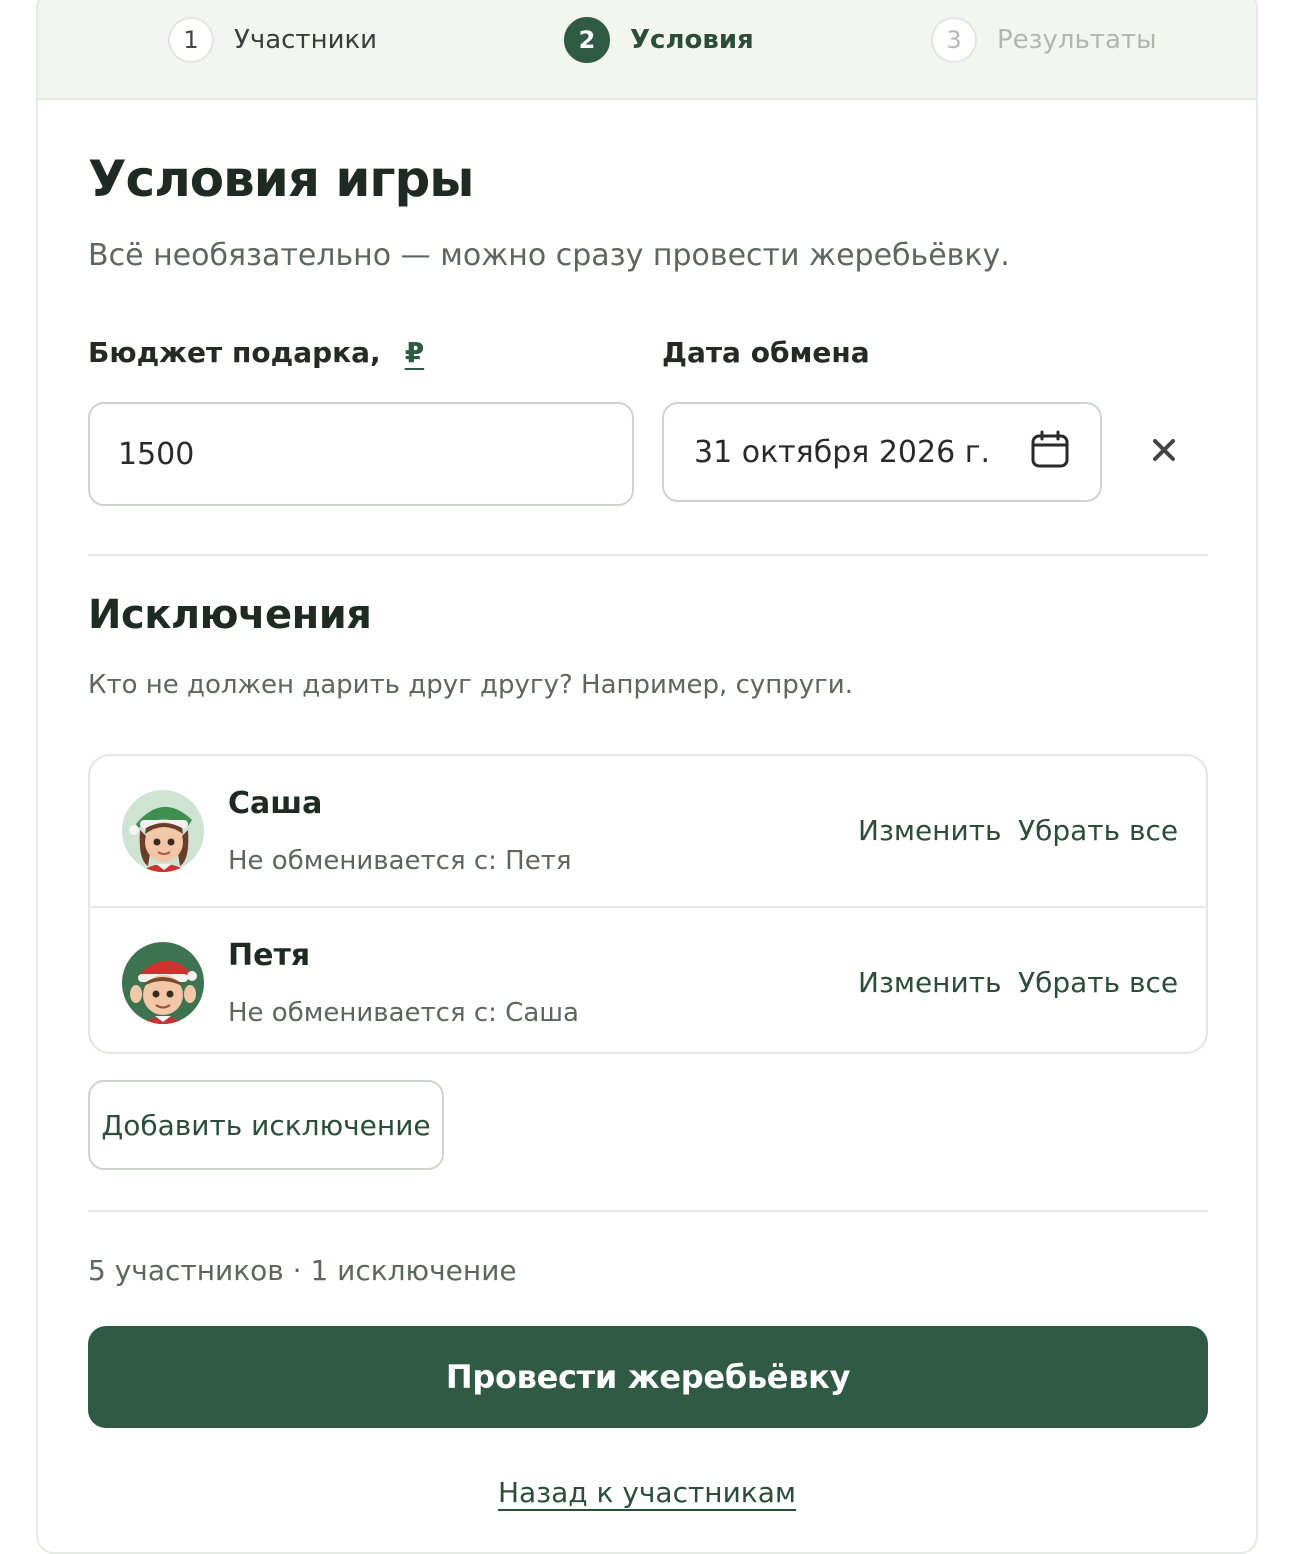  What do you see at coordinates (954, 40) in the screenshot?
I see `step-number: 3` at bounding box center [954, 40].